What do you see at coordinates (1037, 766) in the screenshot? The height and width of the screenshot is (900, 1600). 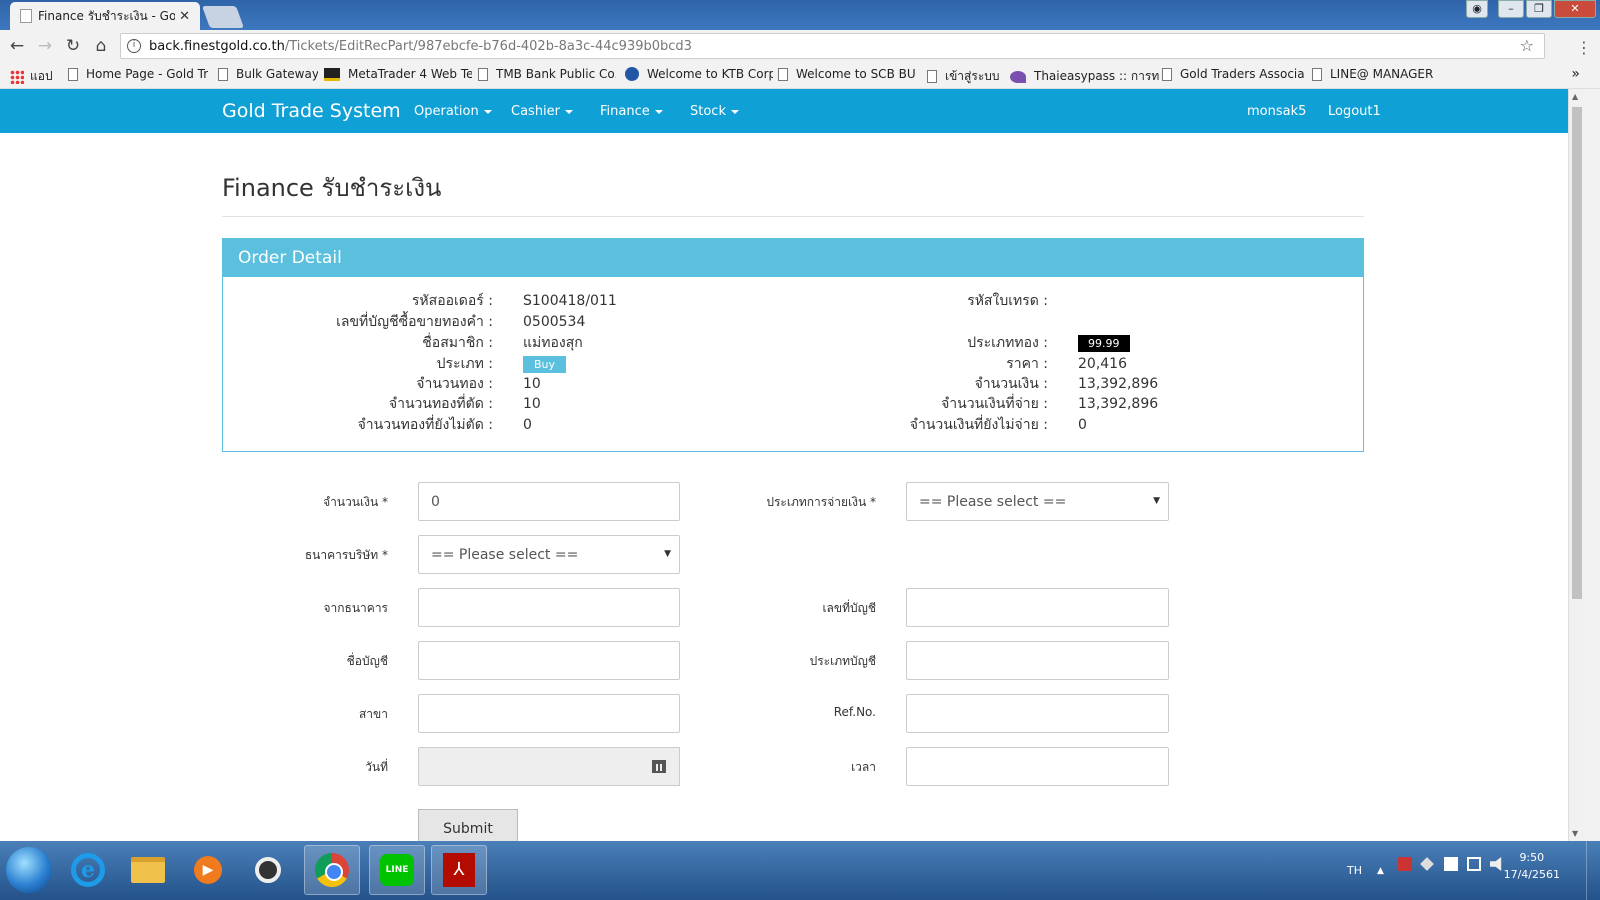 I see `time-input` at bounding box center [1037, 766].